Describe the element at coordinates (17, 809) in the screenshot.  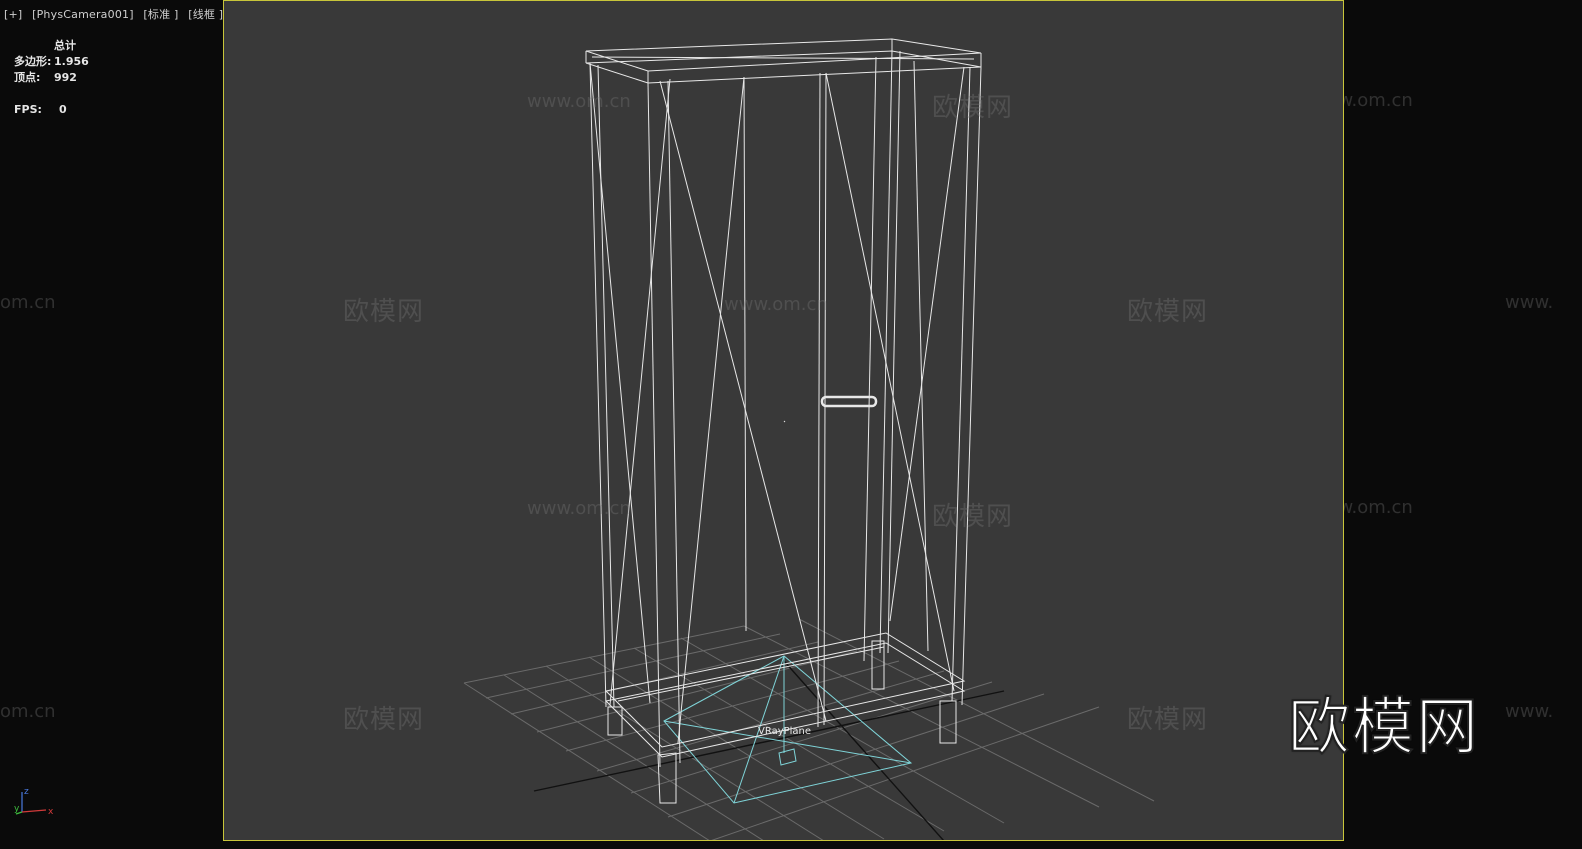
I see `axis-y-label: y` at that location.